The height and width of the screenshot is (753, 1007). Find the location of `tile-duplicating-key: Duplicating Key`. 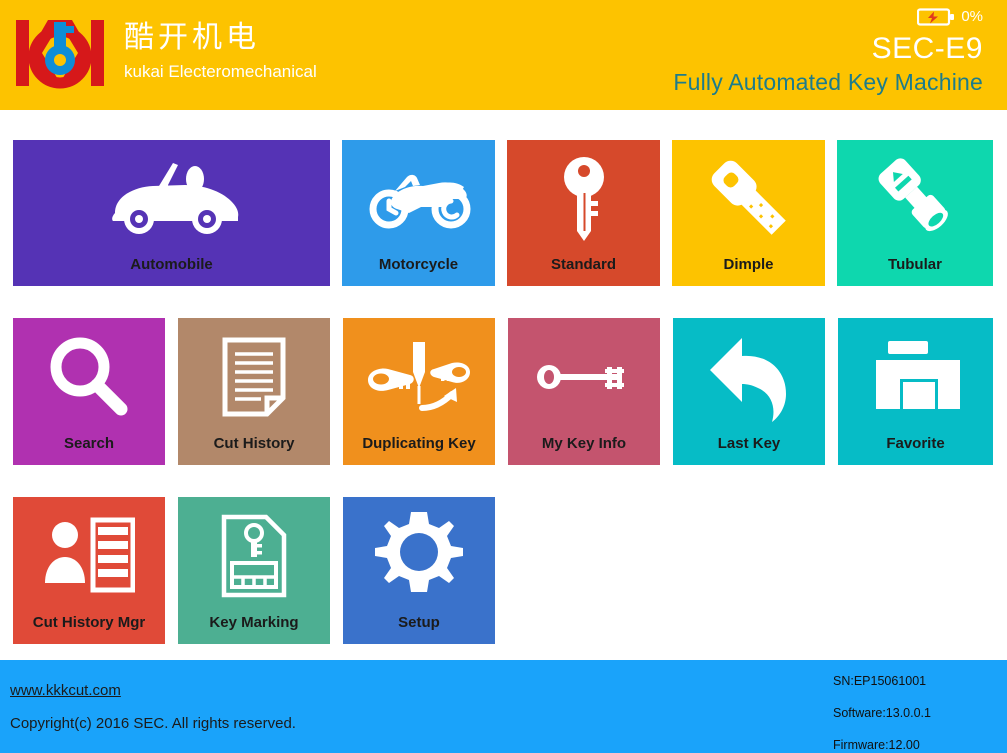

tile-duplicating-key: Duplicating Key is located at coordinates (419, 391).